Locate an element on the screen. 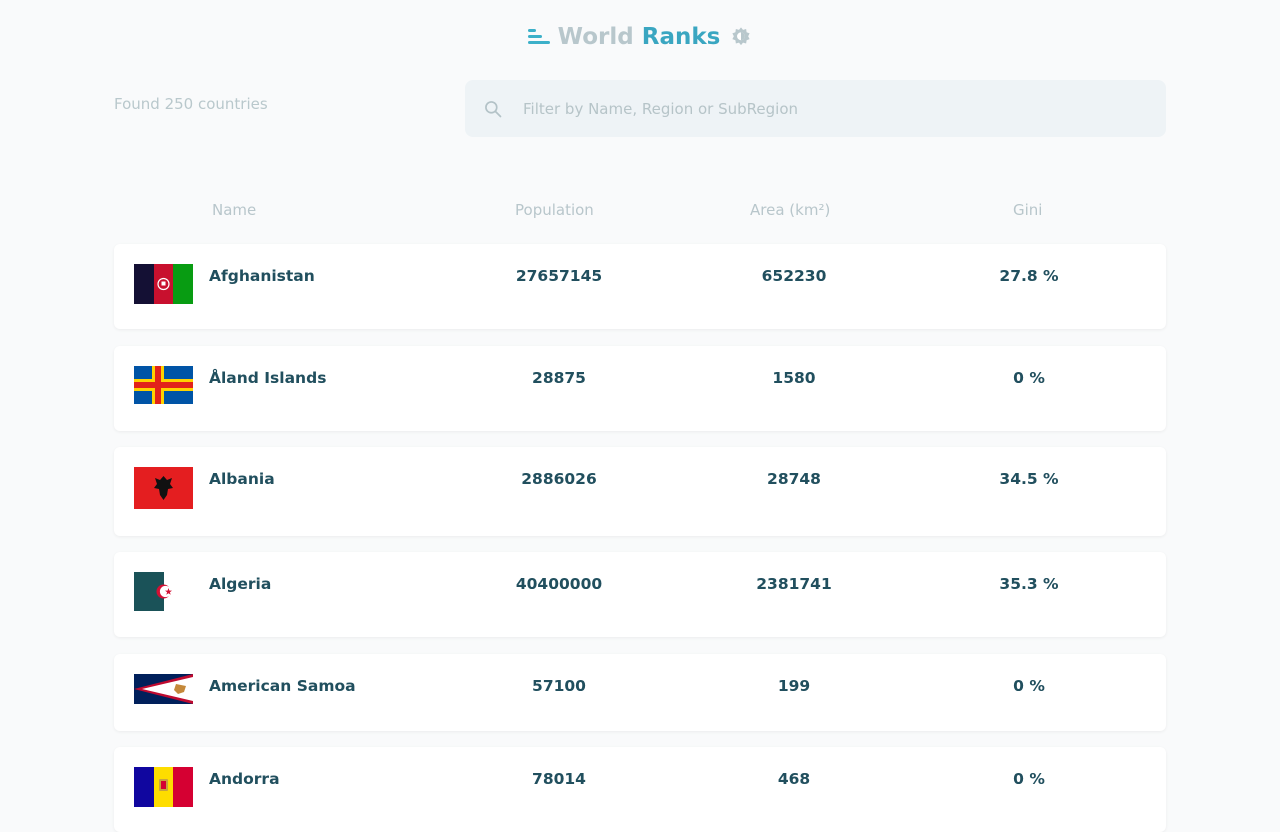 The image size is (1280, 832). table-row: Algeria 40400000 2381741 35.3 % is located at coordinates (640, 594).